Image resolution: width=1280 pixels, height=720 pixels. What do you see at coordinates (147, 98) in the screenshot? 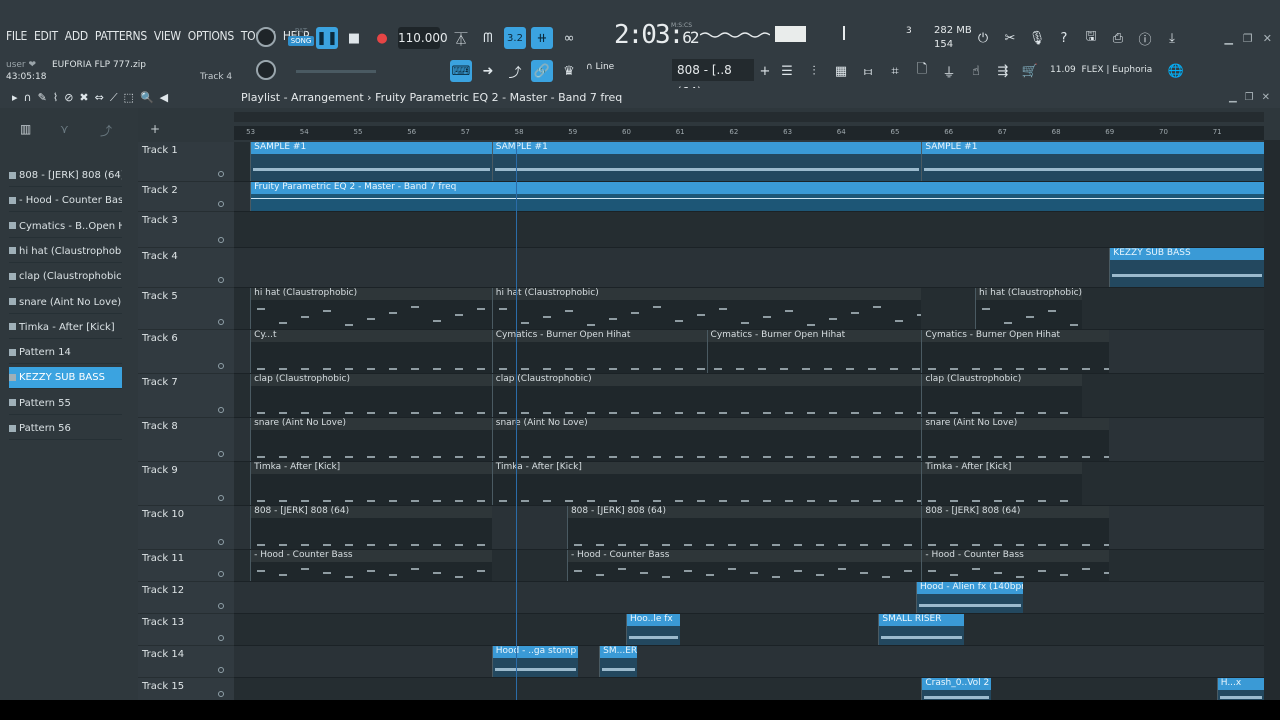
I see `zoom-icon: 🔍` at bounding box center [147, 98].